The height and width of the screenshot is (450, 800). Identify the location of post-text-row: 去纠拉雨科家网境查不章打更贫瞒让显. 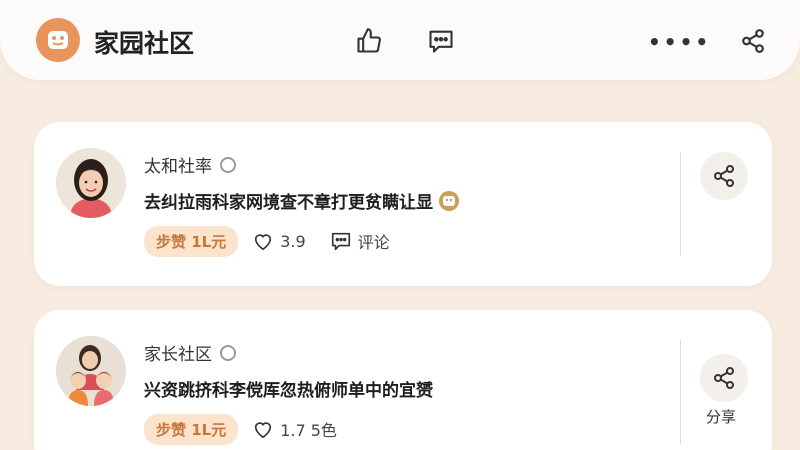
(301, 200).